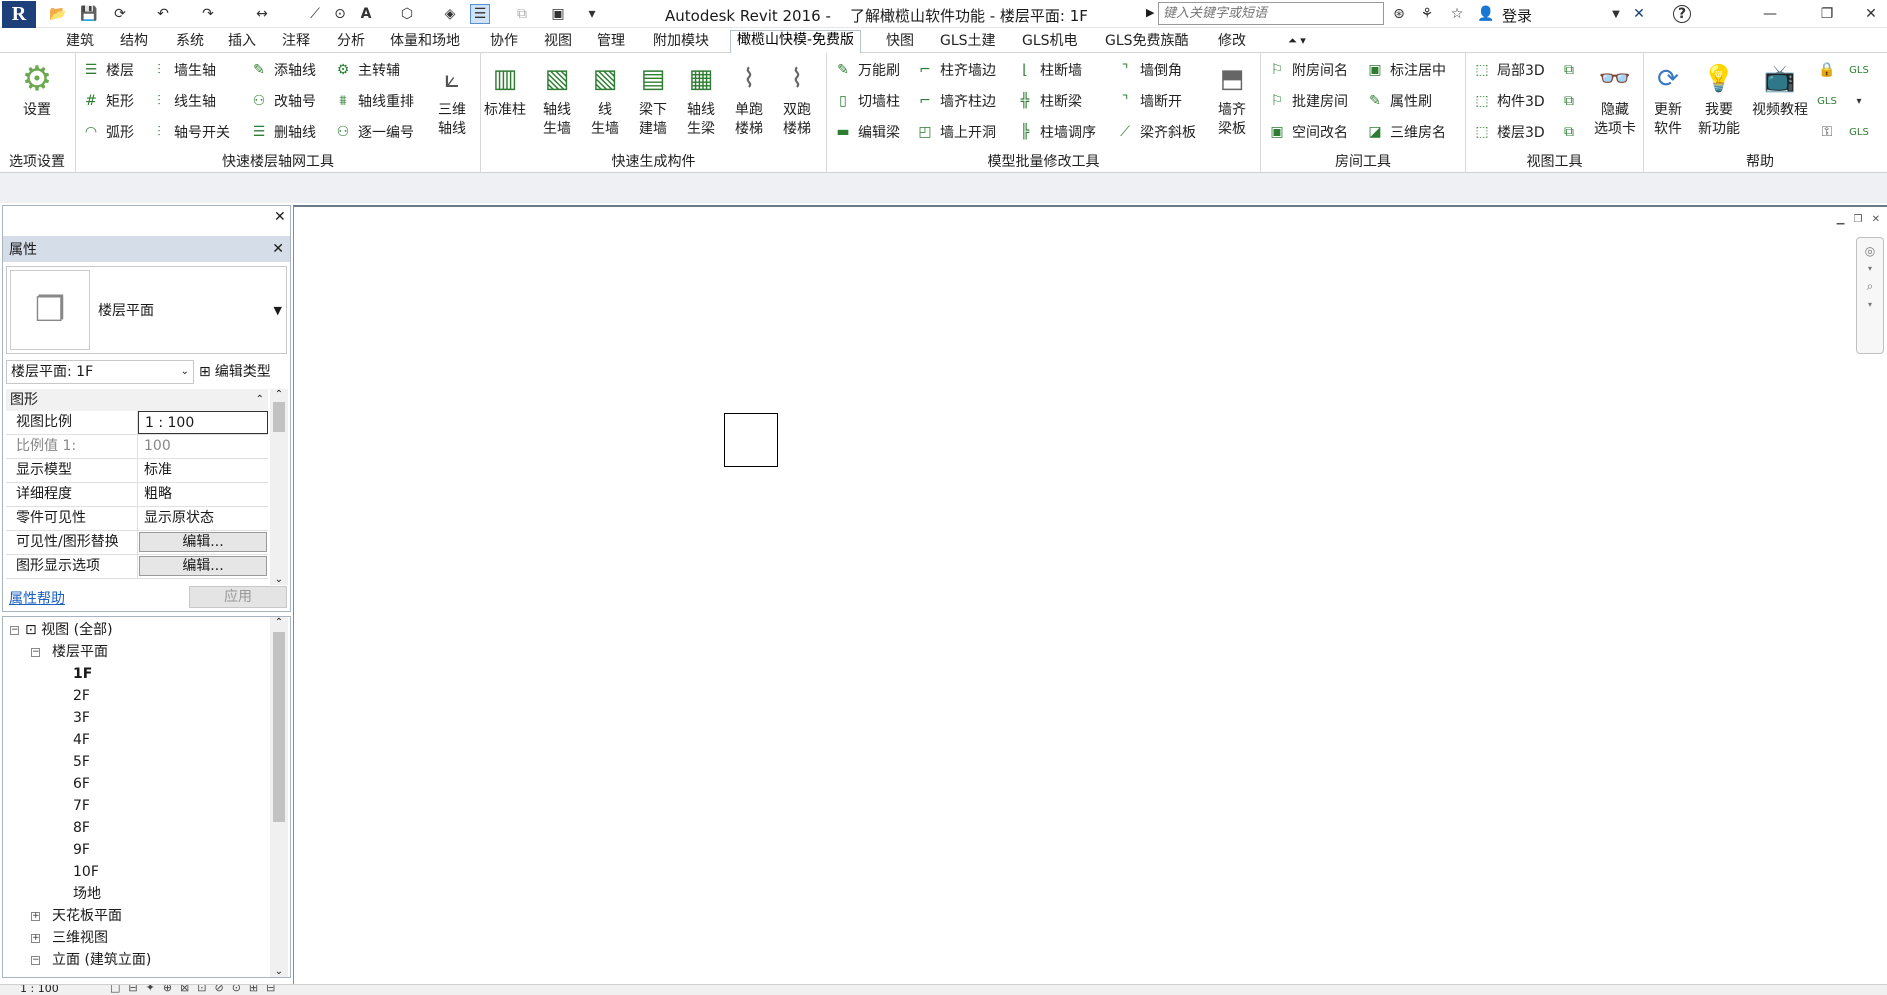  I want to click on binoculars-icon: ⊛, so click(1399, 14).